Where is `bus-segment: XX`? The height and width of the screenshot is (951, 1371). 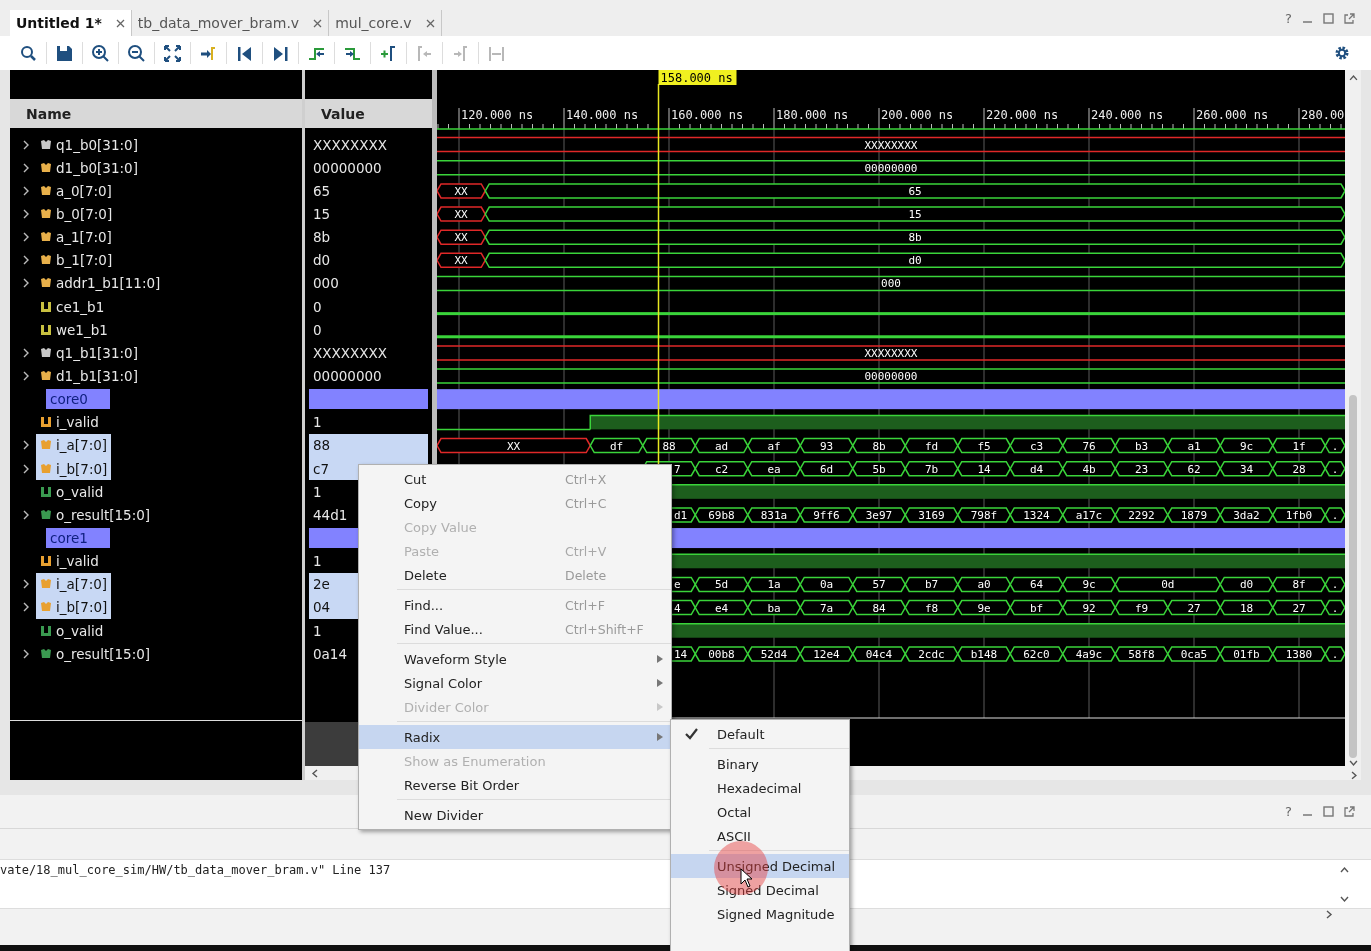
bus-segment: XX is located at coordinates (462, 237).